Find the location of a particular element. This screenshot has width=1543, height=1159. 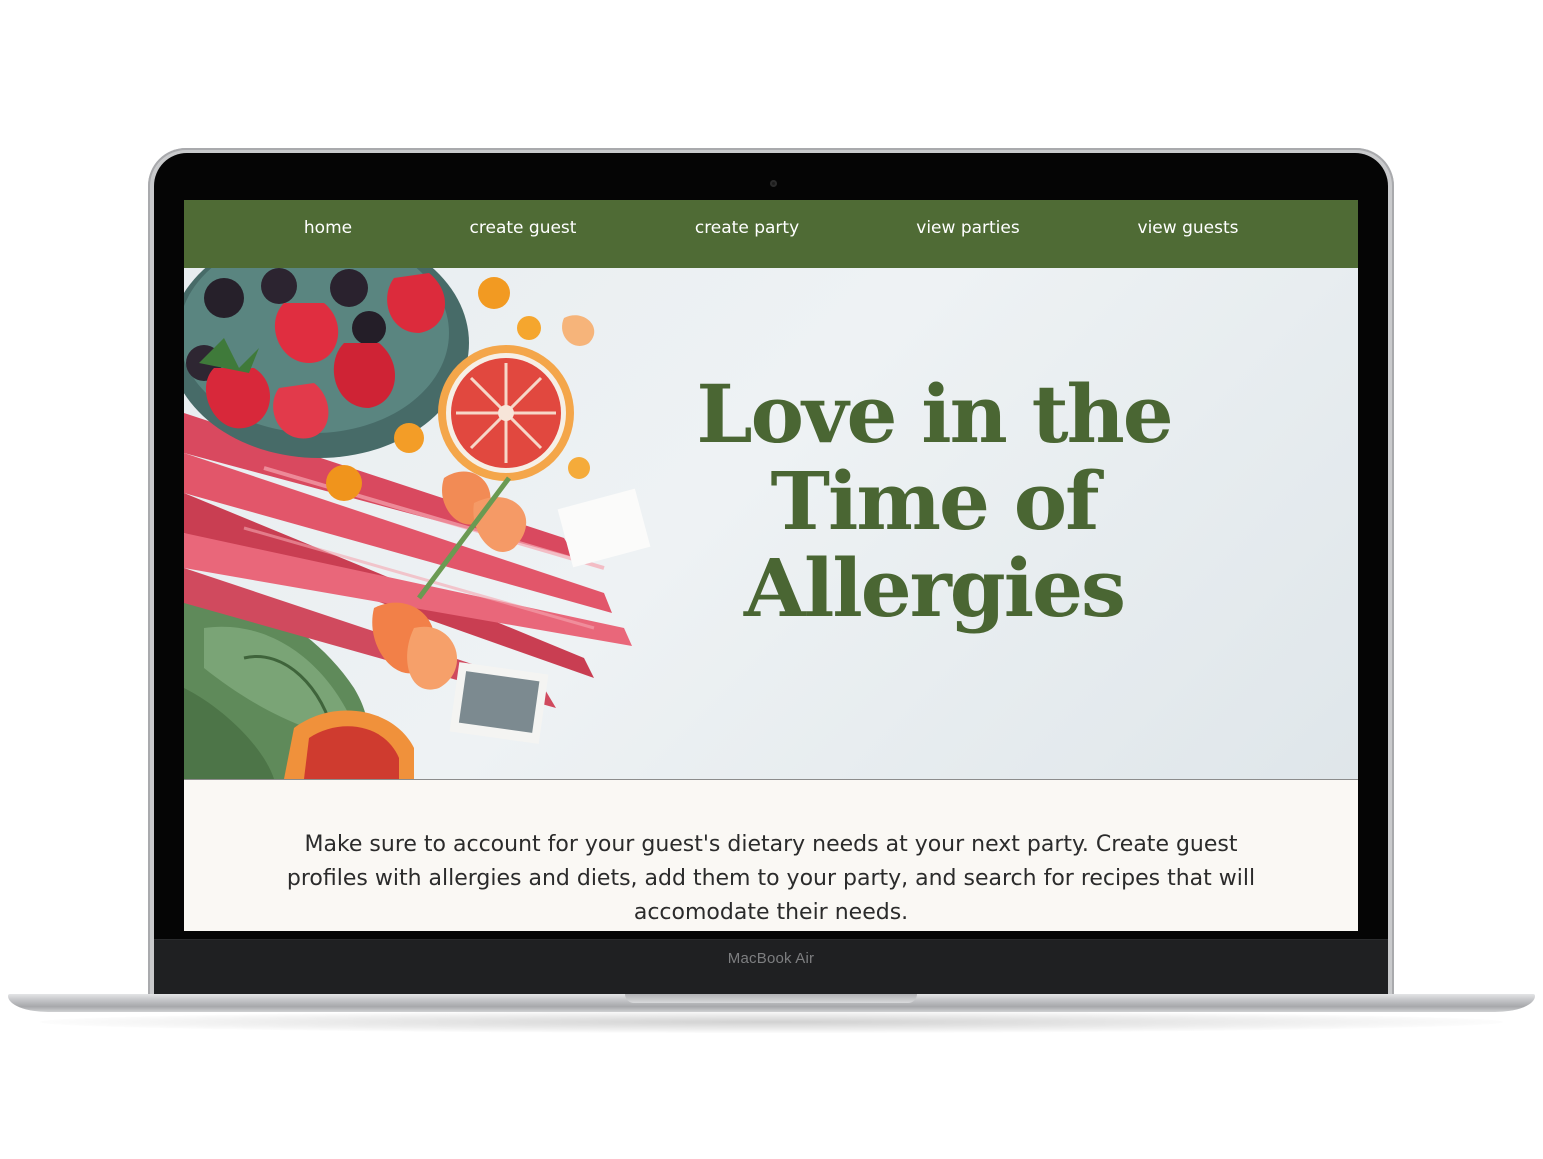

laptop-shadow is located at coordinates (771, 1022).